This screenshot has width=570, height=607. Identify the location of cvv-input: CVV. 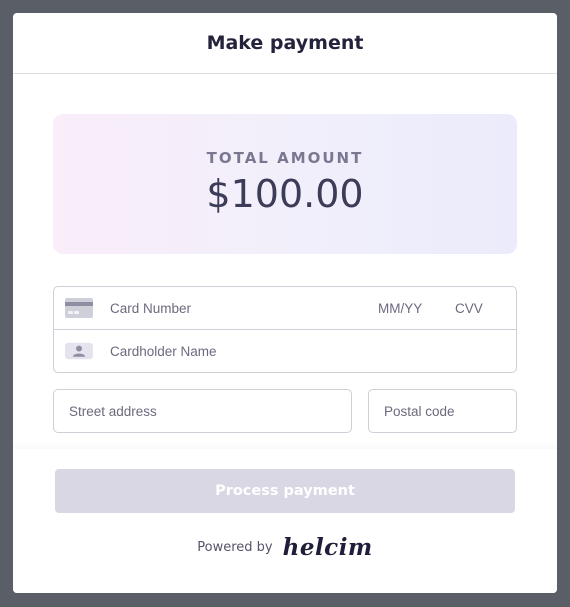
(469, 308).